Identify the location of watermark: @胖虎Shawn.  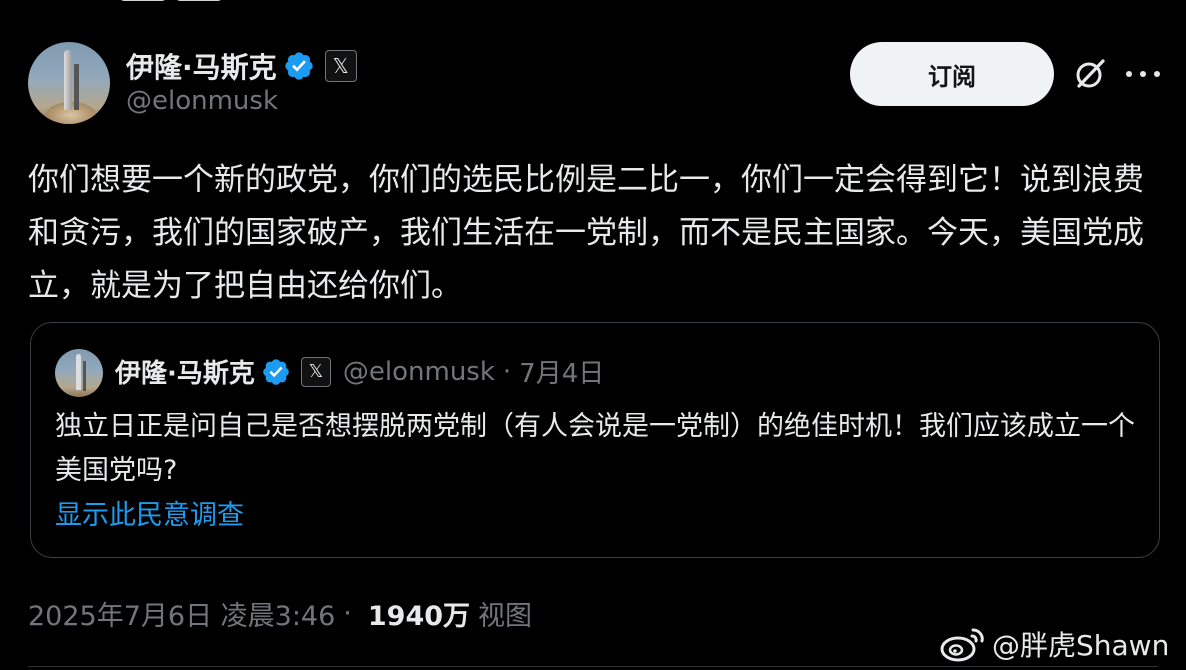
(1054, 644).